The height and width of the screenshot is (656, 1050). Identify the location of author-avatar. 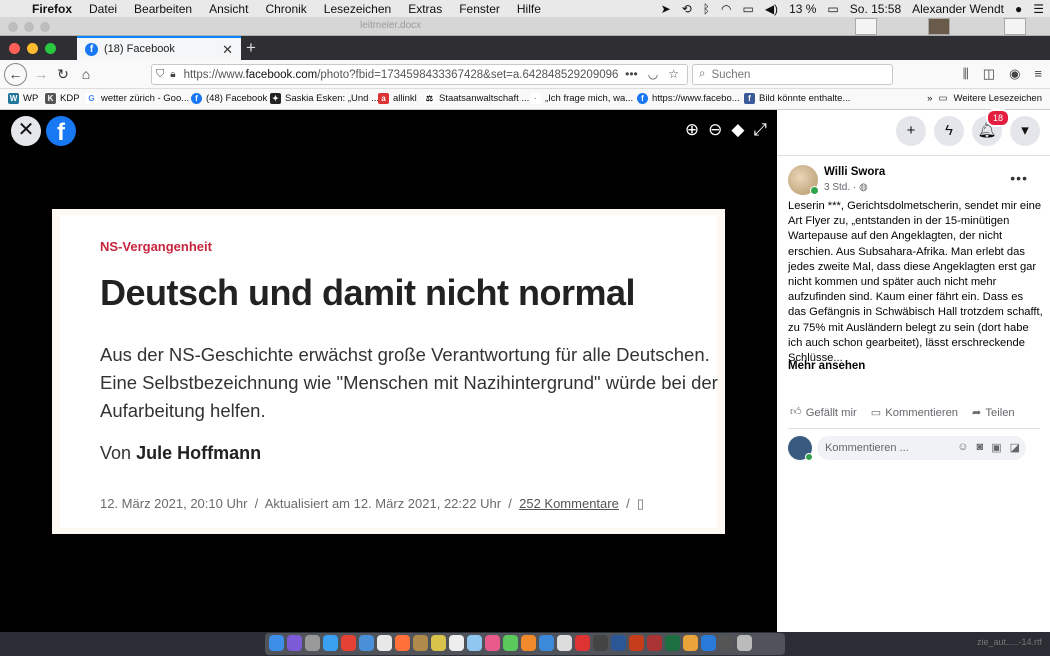
(803, 180).